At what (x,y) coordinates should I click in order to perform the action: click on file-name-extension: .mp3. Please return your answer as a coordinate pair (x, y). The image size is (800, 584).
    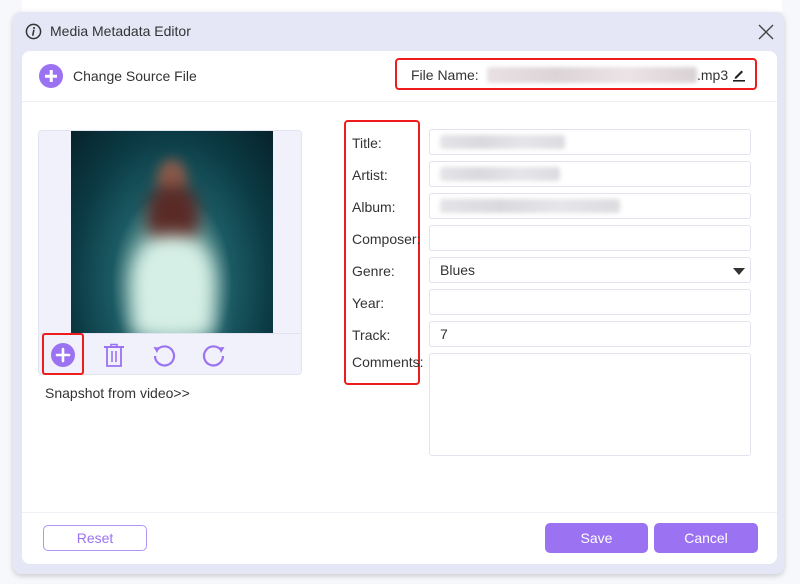
    Looking at the image, I should click on (713, 75).